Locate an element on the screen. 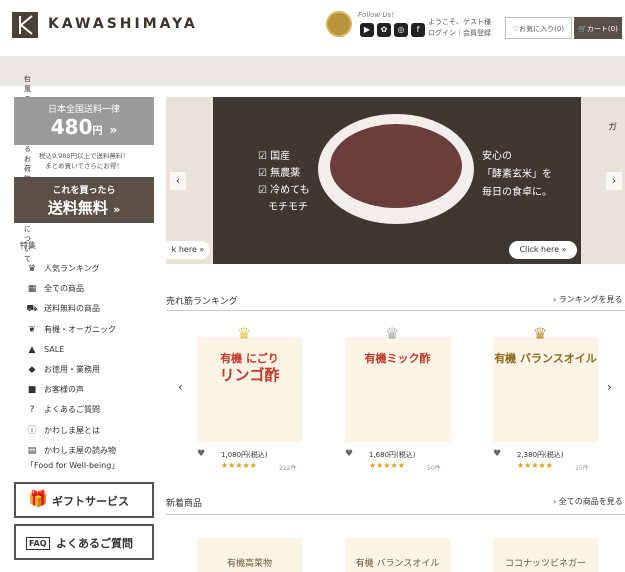 This screenshot has width=625, height=572. hero-tagline-2: 「酵素玄米」を is located at coordinates (517, 174).